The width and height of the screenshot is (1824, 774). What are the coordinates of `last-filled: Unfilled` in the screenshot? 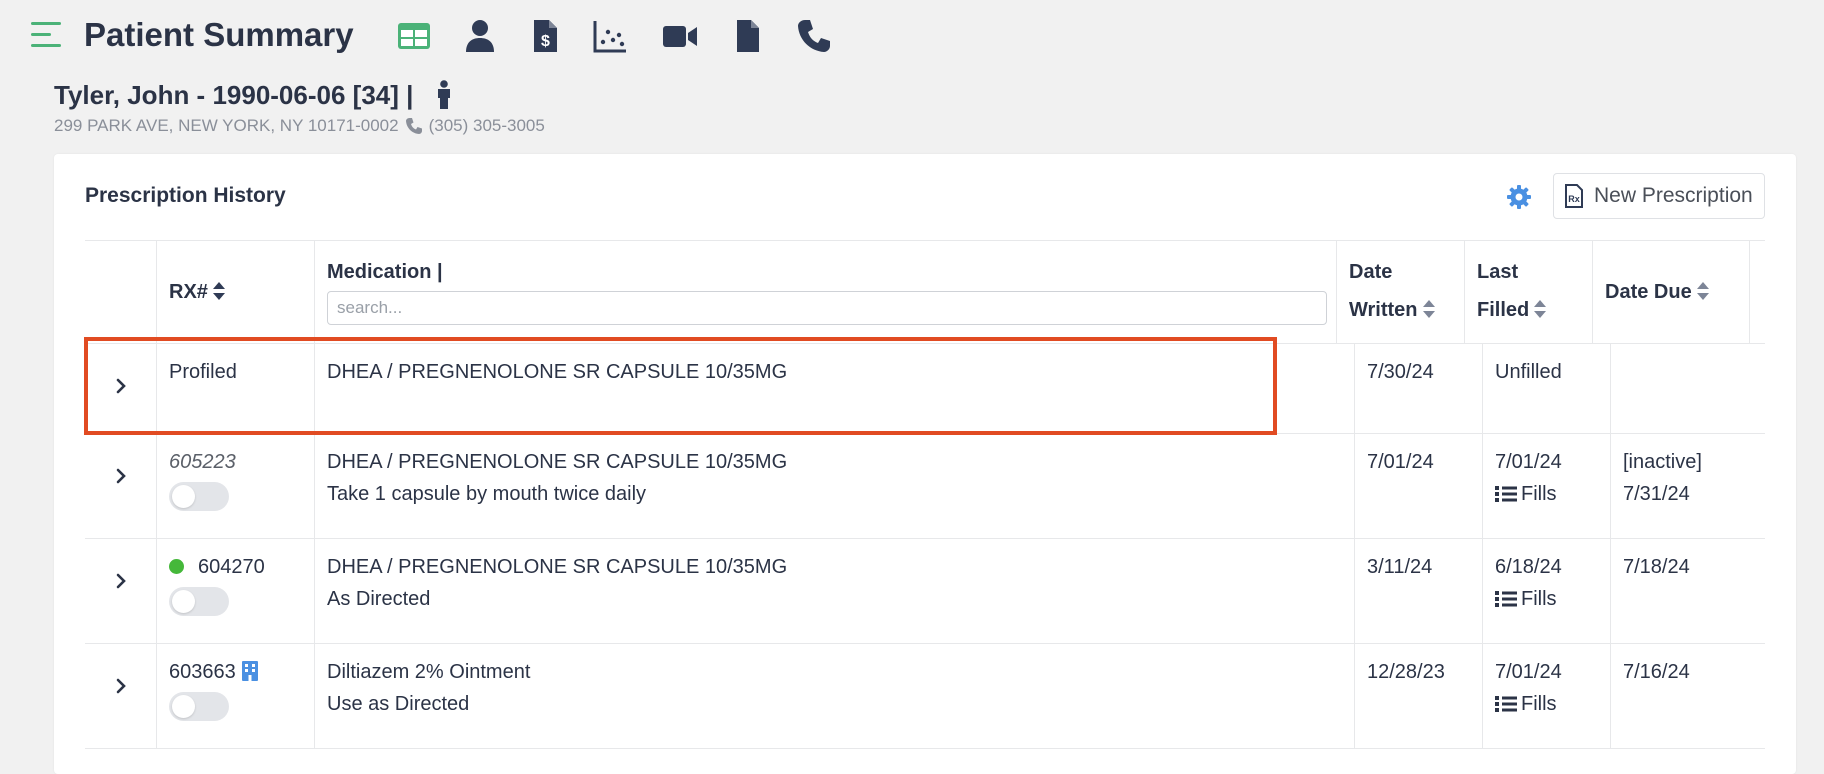 It's located at (1528, 372).